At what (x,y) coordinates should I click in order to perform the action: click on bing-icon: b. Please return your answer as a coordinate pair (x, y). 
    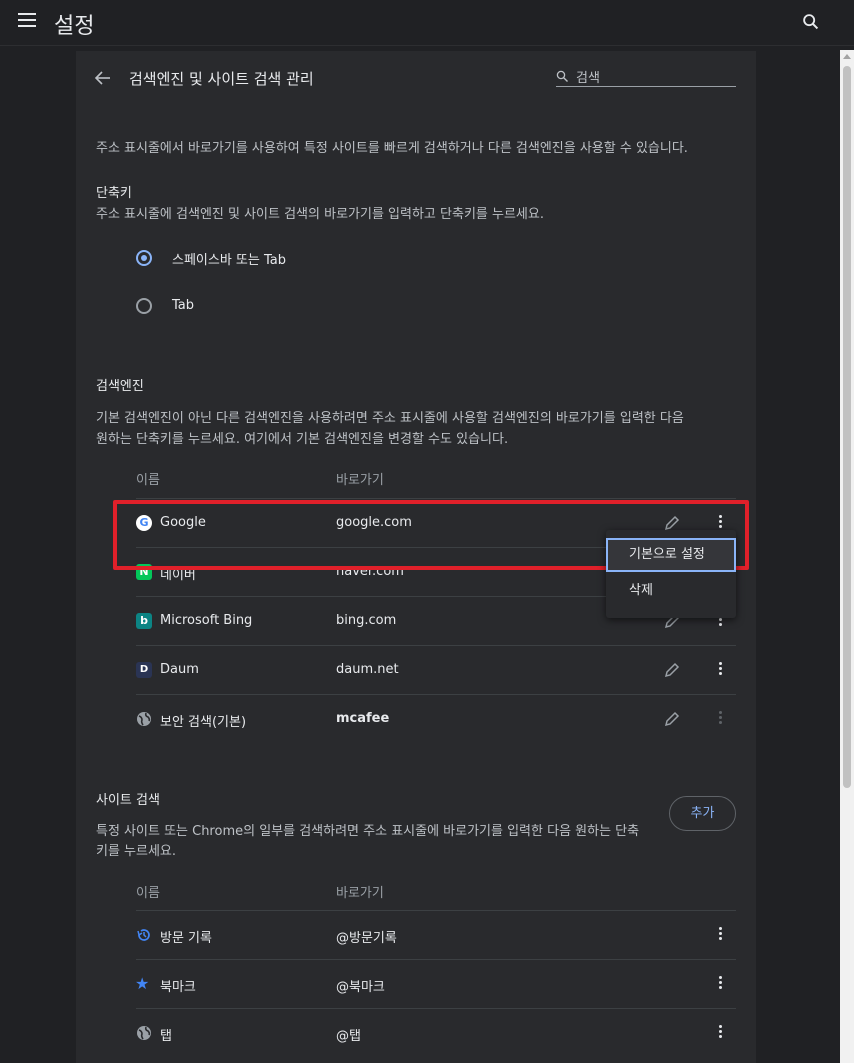
    Looking at the image, I should click on (144, 621).